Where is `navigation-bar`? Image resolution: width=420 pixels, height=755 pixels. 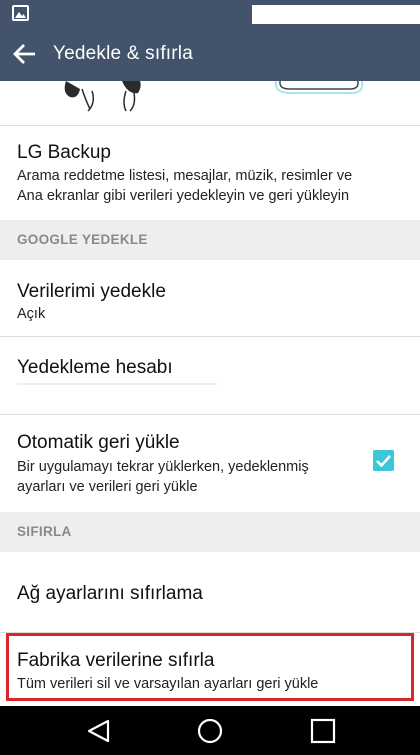 navigation-bar is located at coordinates (210, 730).